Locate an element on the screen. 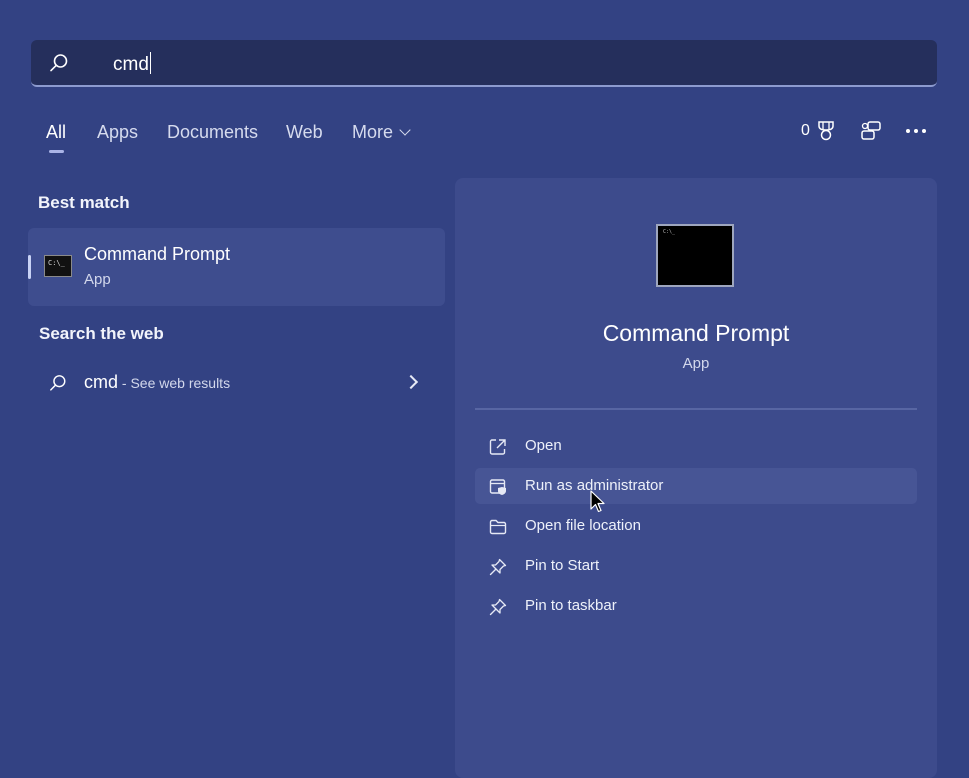 Image resolution: width=969 pixels, height=778 pixels. web-search-result: cmd - See web results is located at coordinates (236, 383).